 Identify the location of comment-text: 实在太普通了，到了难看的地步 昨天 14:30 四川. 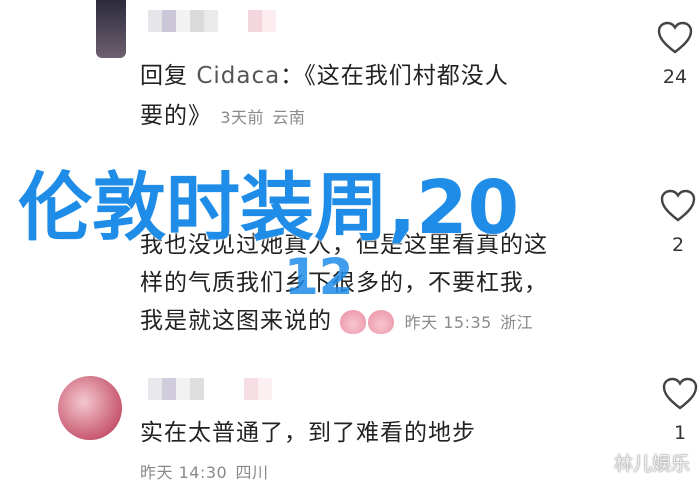
(308, 453).